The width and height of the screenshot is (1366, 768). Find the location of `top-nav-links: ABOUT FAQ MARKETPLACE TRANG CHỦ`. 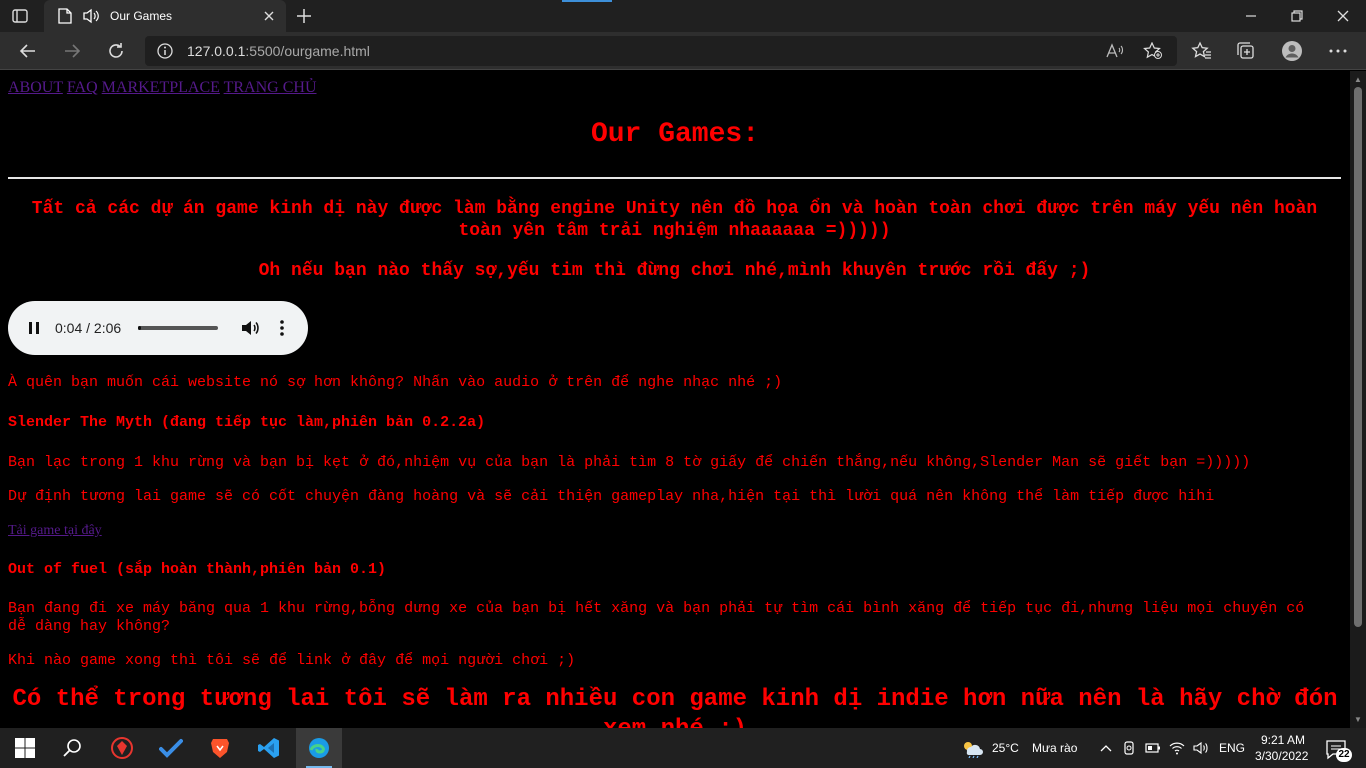

top-nav-links: ABOUT FAQ MARKETPLACE TRANG CHỦ is located at coordinates (162, 88).